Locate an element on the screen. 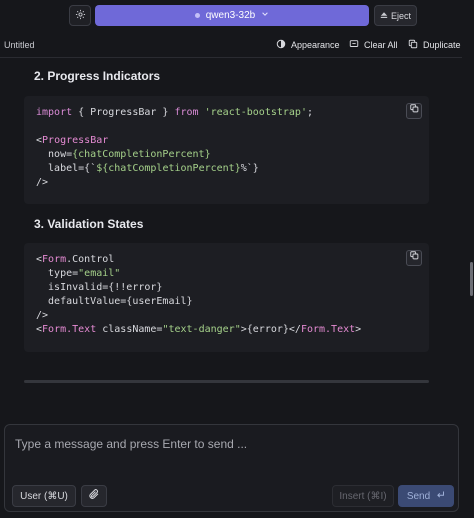  gear-icon is located at coordinates (80, 16).